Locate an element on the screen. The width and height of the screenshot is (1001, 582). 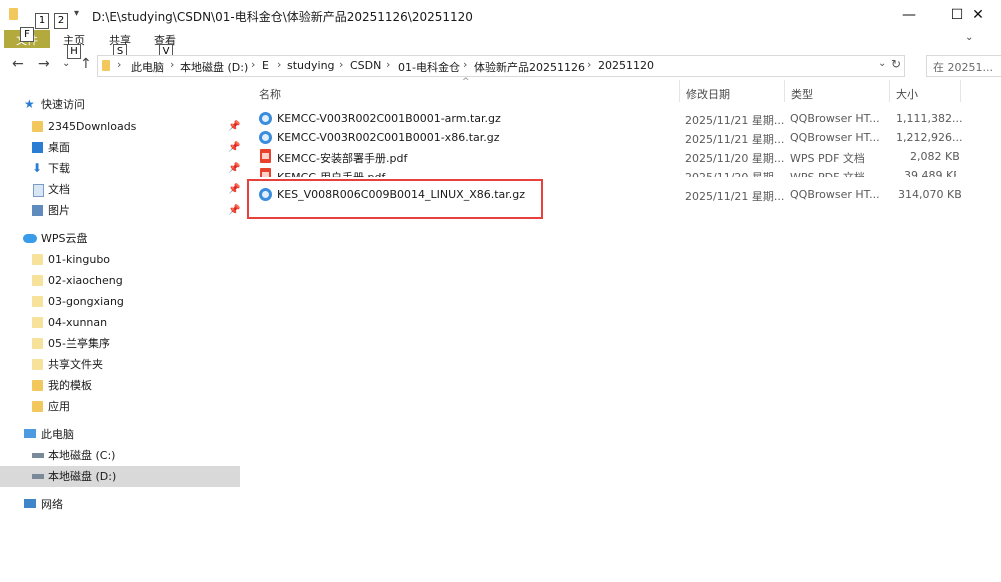
up-icon: ↑ is located at coordinates (86, 64).